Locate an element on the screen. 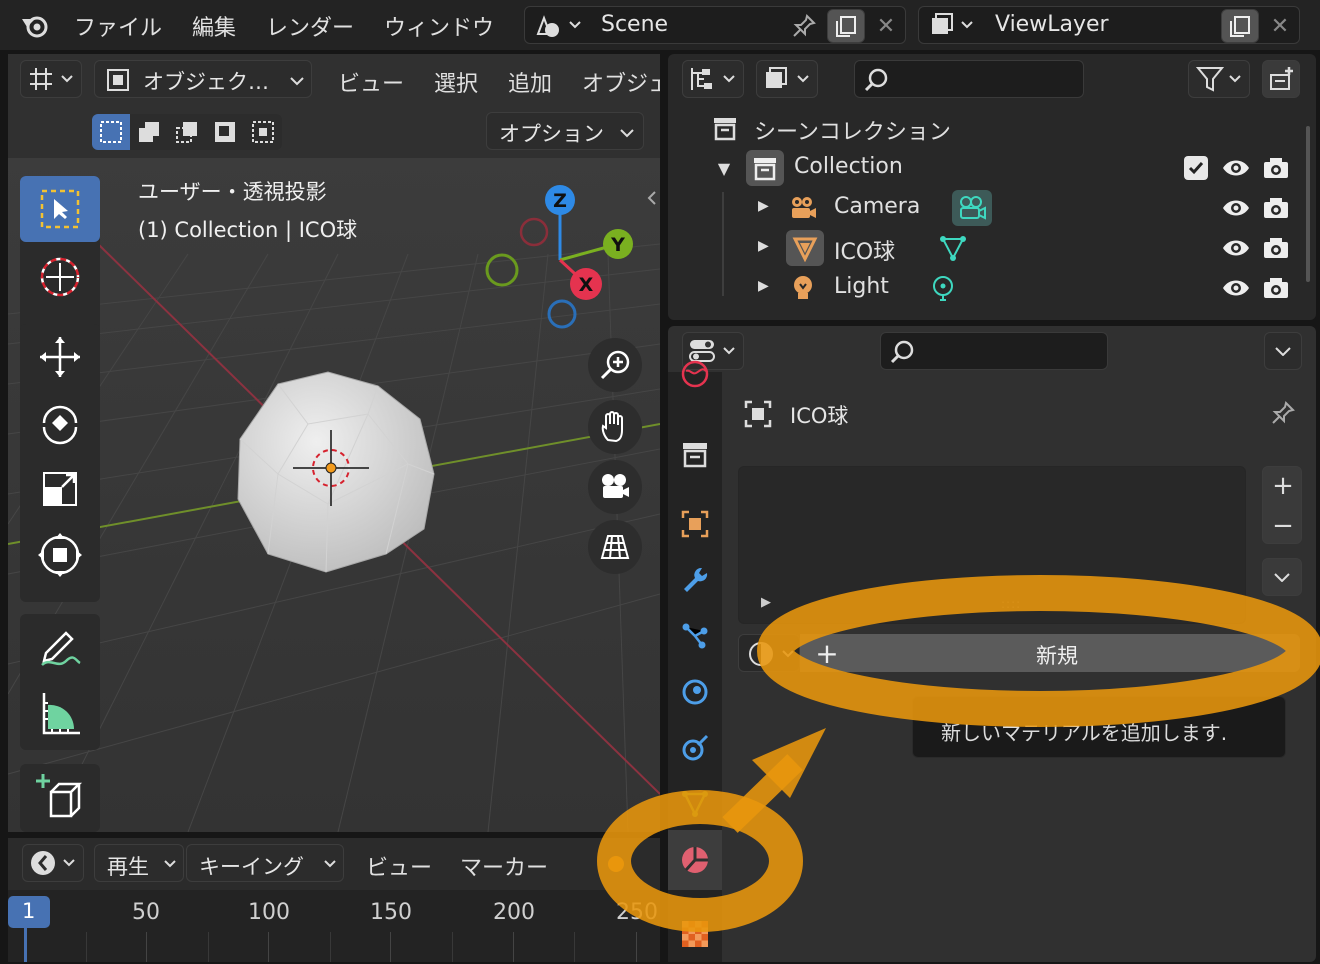  vp-menu-view: ビュー is located at coordinates (371, 82).